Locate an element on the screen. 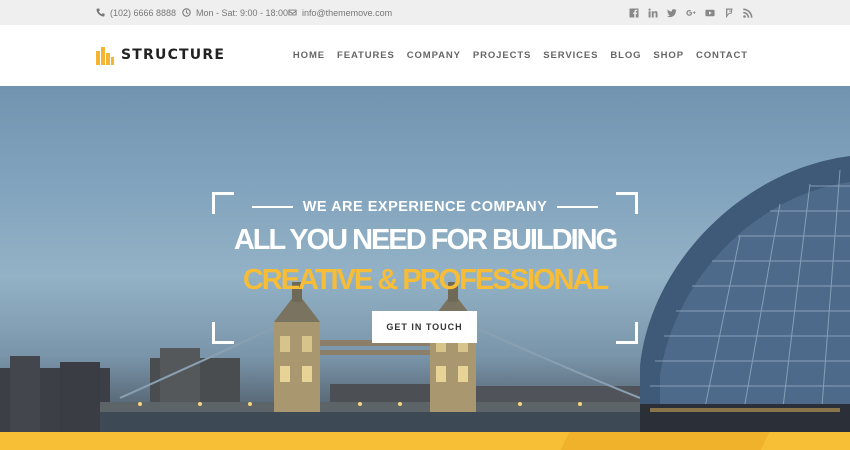 This screenshot has width=850, height=450. logo: STRUCTURE is located at coordinates (160, 55).